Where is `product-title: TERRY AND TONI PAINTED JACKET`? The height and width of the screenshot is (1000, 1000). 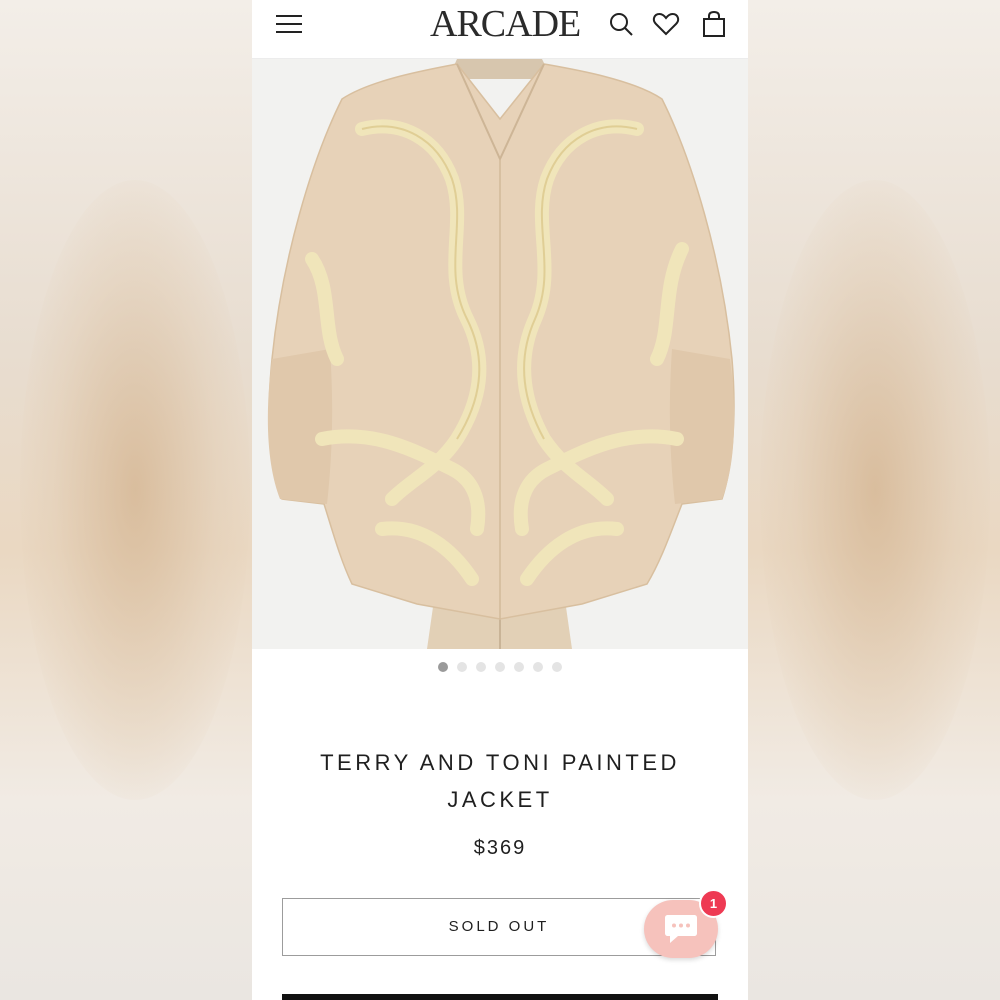
product-title: TERRY AND TONI PAINTED JACKET is located at coordinates (500, 781).